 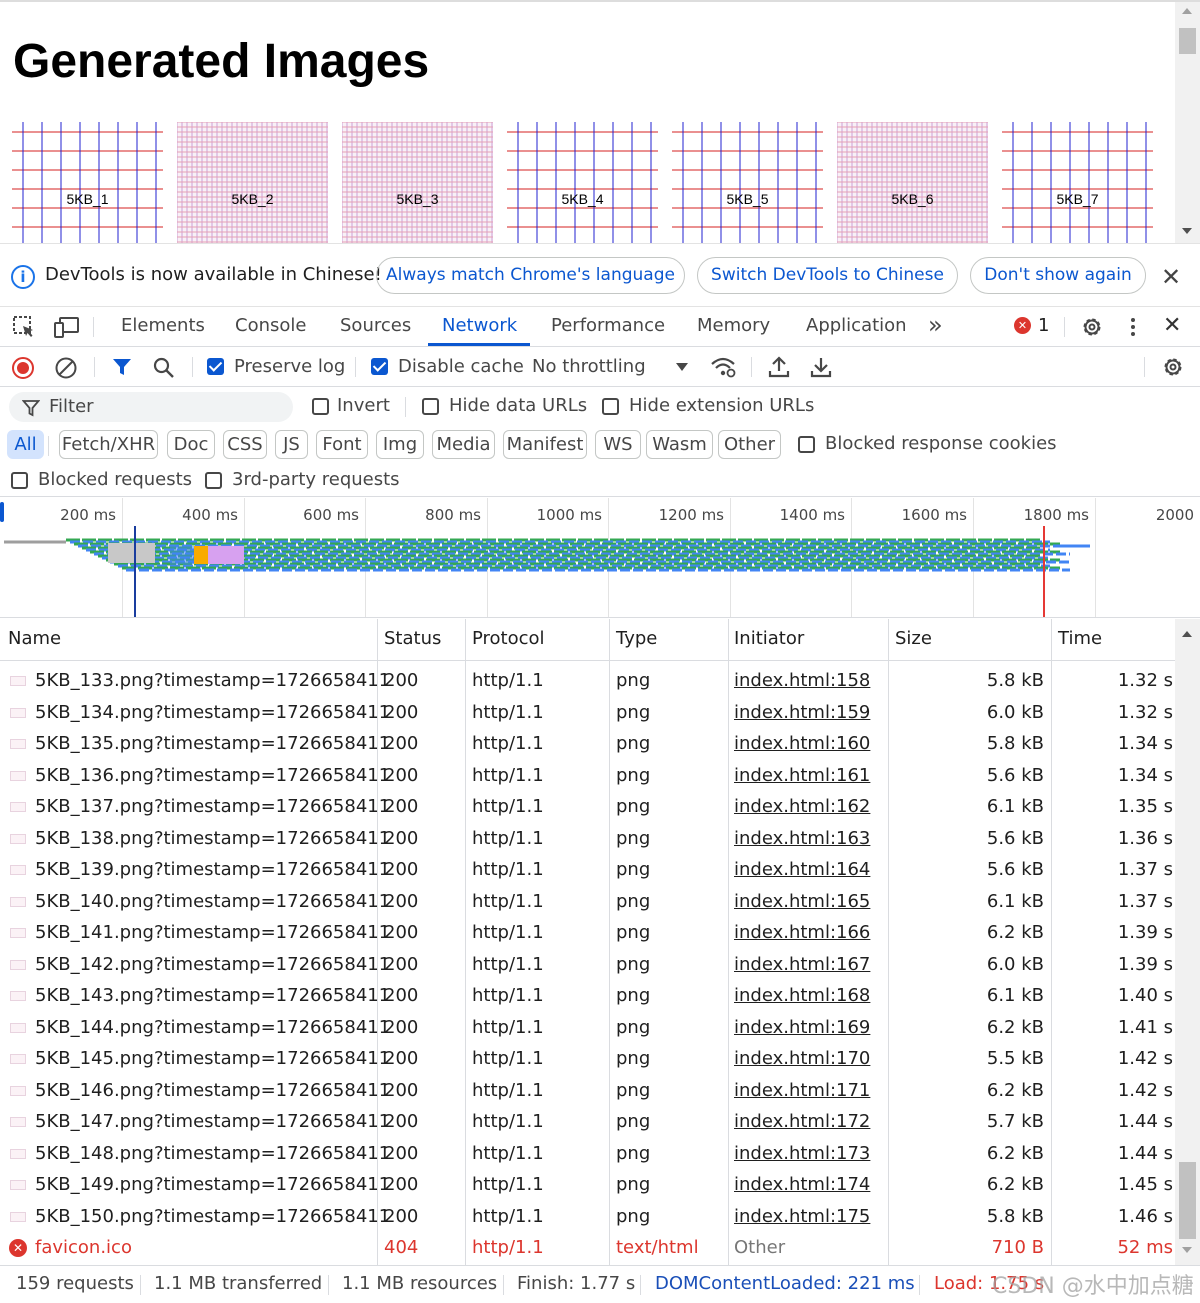 I want to click on column-status: Status, so click(x=412, y=638).